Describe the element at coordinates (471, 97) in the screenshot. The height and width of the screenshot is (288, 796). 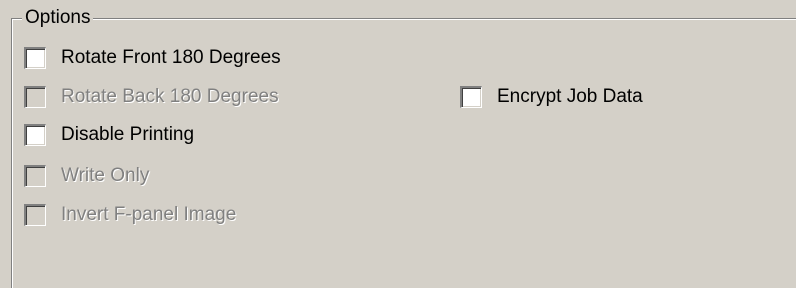
I see `encrypt-job-data-checkbox` at that location.